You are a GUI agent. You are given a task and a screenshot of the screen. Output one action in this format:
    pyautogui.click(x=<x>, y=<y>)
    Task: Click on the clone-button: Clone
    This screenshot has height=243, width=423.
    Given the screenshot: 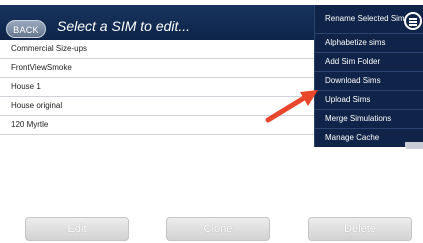 What is the action you would take?
    pyautogui.click(x=218, y=229)
    